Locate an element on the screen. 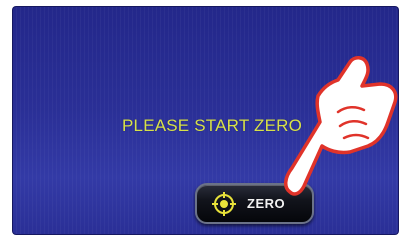 This screenshot has width=403, height=243. zero-button: ZERO is located at coordinates (254, 203).